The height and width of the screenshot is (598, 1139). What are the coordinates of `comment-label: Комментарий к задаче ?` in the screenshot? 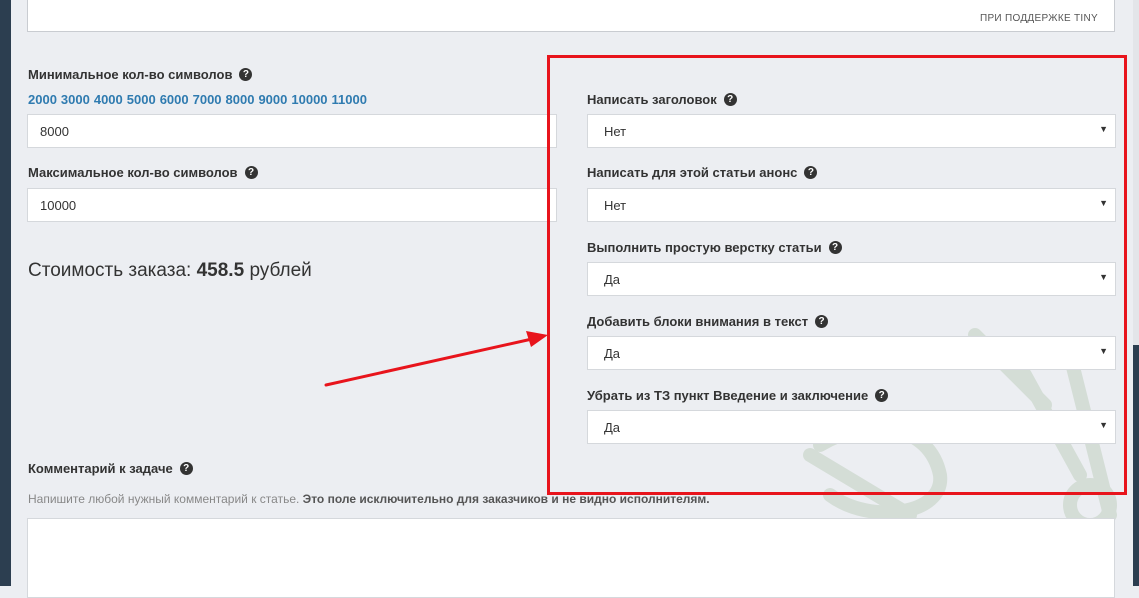 It's located at (110, 468).